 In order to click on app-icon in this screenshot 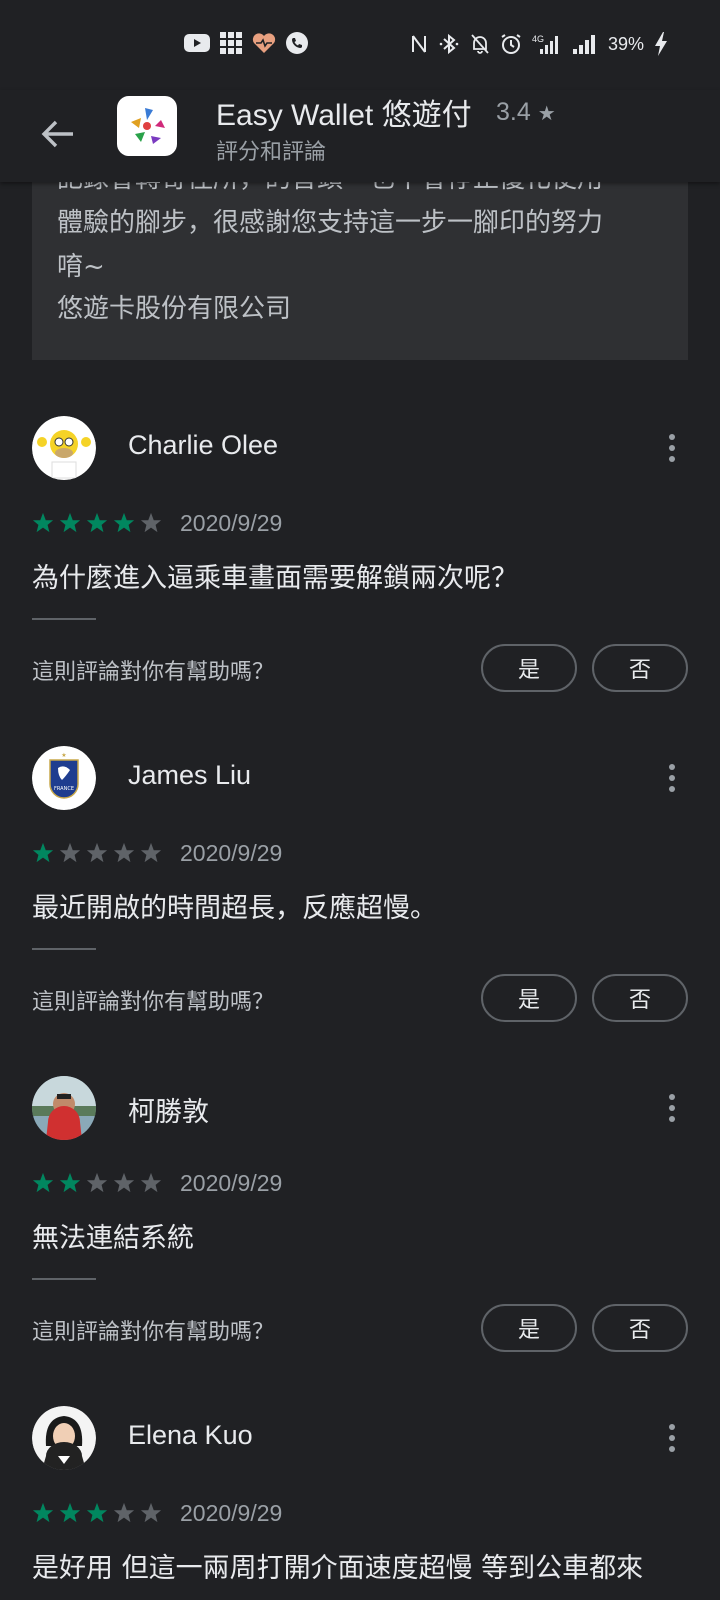, I will do `click(147, 126)`.